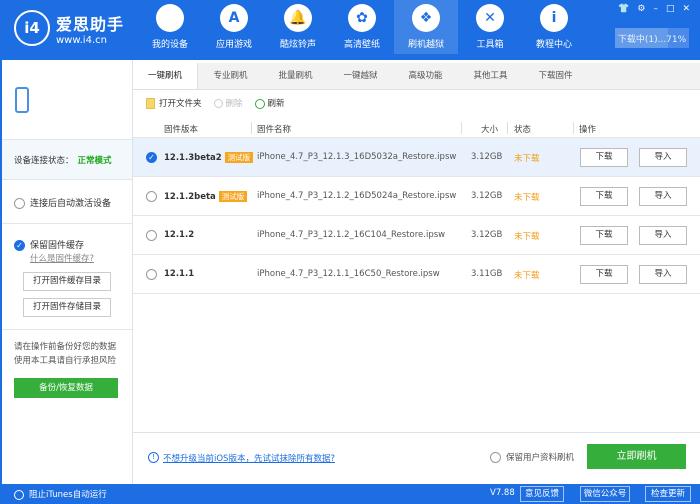 The height and width of the screenshot is (504, 700). I want to click on table-header: 固件版本 固件名称 大小 状态 操作, so click(416, 128).